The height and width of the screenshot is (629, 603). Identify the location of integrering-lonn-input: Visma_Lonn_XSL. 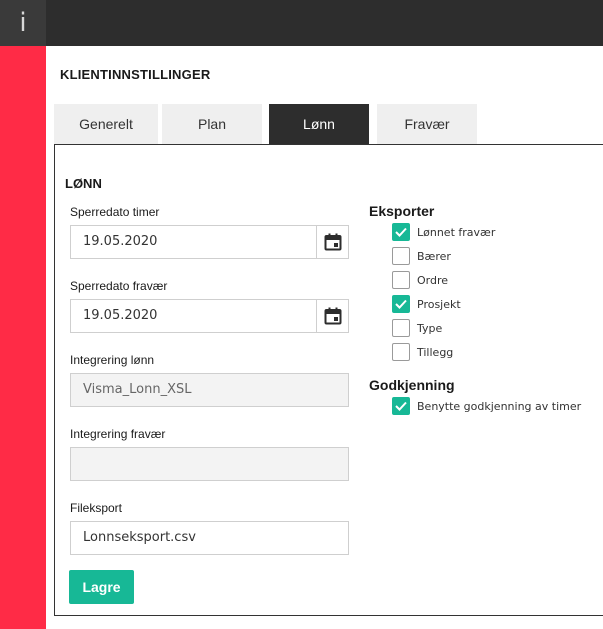
(209, 390).